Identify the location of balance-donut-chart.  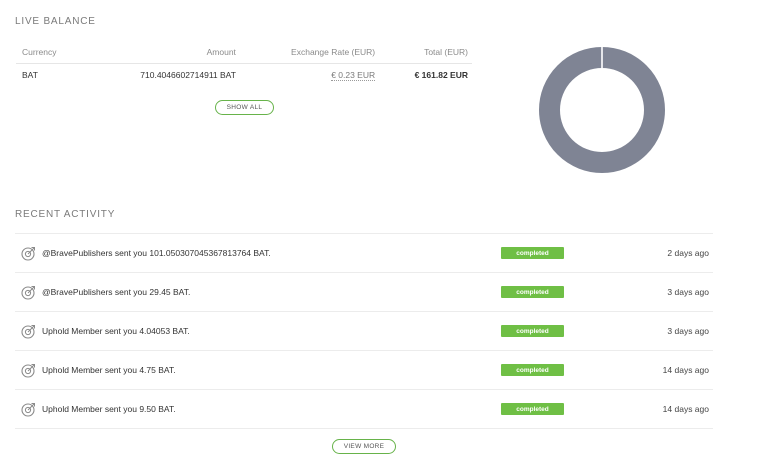
(602, 110).